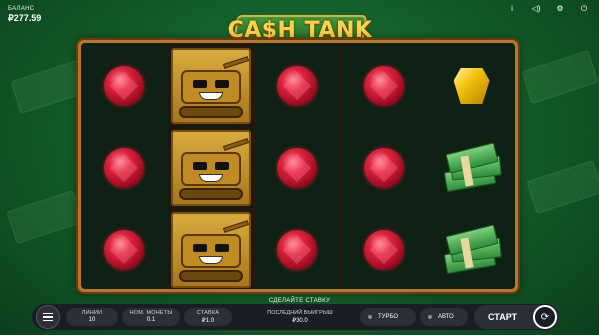 The width and height of the screenshot is (599, 335). Describe the element at coordinates (536, 9) in the screenshot. I see `sound-icon: ◁)` at that location.